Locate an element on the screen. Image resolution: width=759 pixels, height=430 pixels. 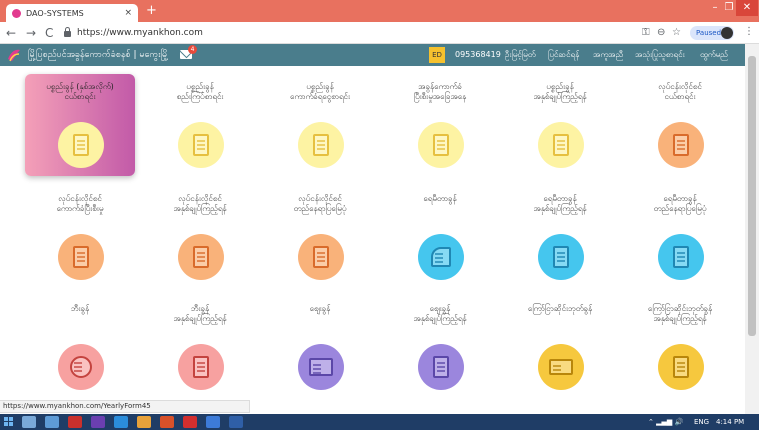
module-card-label: အခွန်ကောက်ခံ ပြီးစီးမှုအခြေအနေ is located at coordinates (440, 91).